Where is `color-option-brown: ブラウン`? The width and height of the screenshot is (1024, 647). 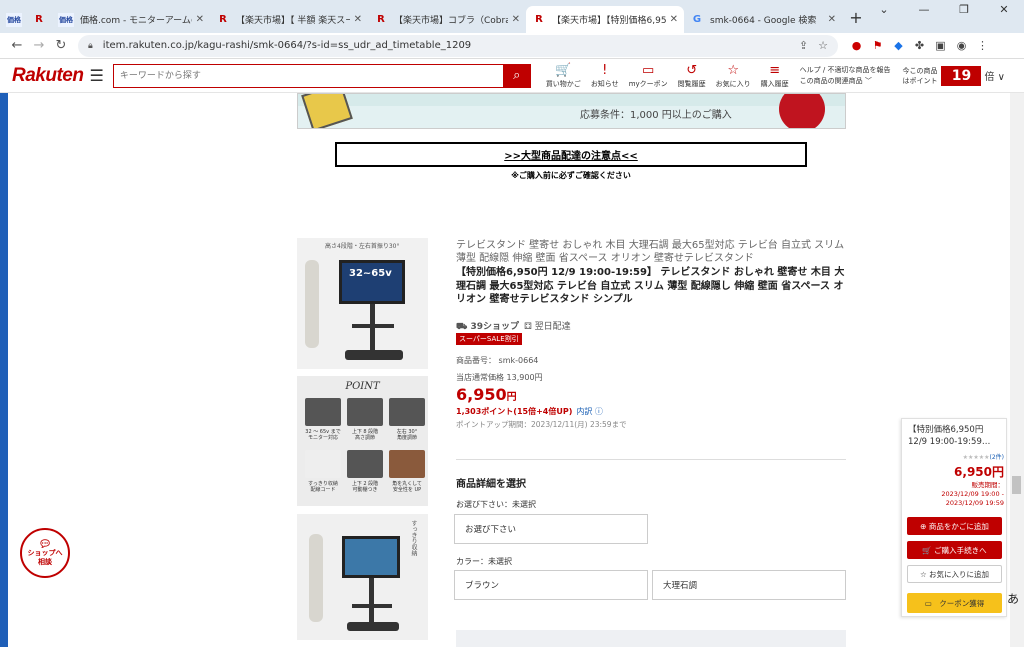
color-option-brown: ブラウン is located at coordinates (551, 585).